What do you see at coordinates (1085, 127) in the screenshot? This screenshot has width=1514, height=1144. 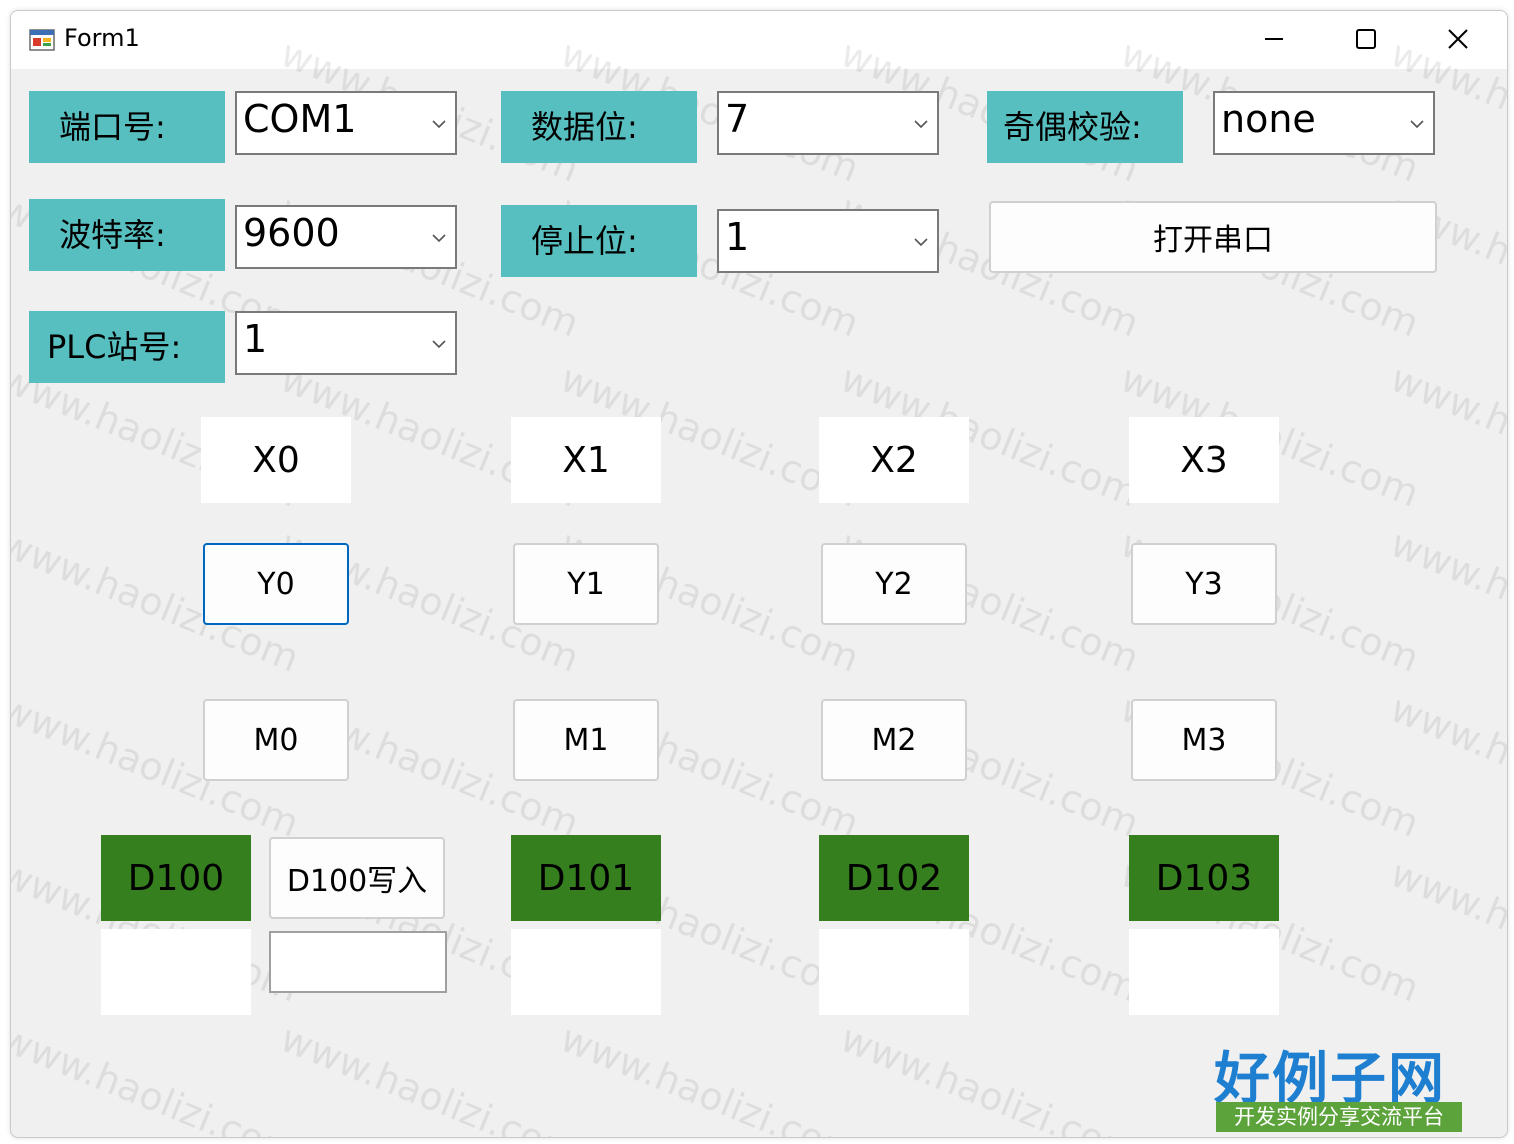 I see `parity-label: 奇偶校验:` at bounding box center [1085, 127].